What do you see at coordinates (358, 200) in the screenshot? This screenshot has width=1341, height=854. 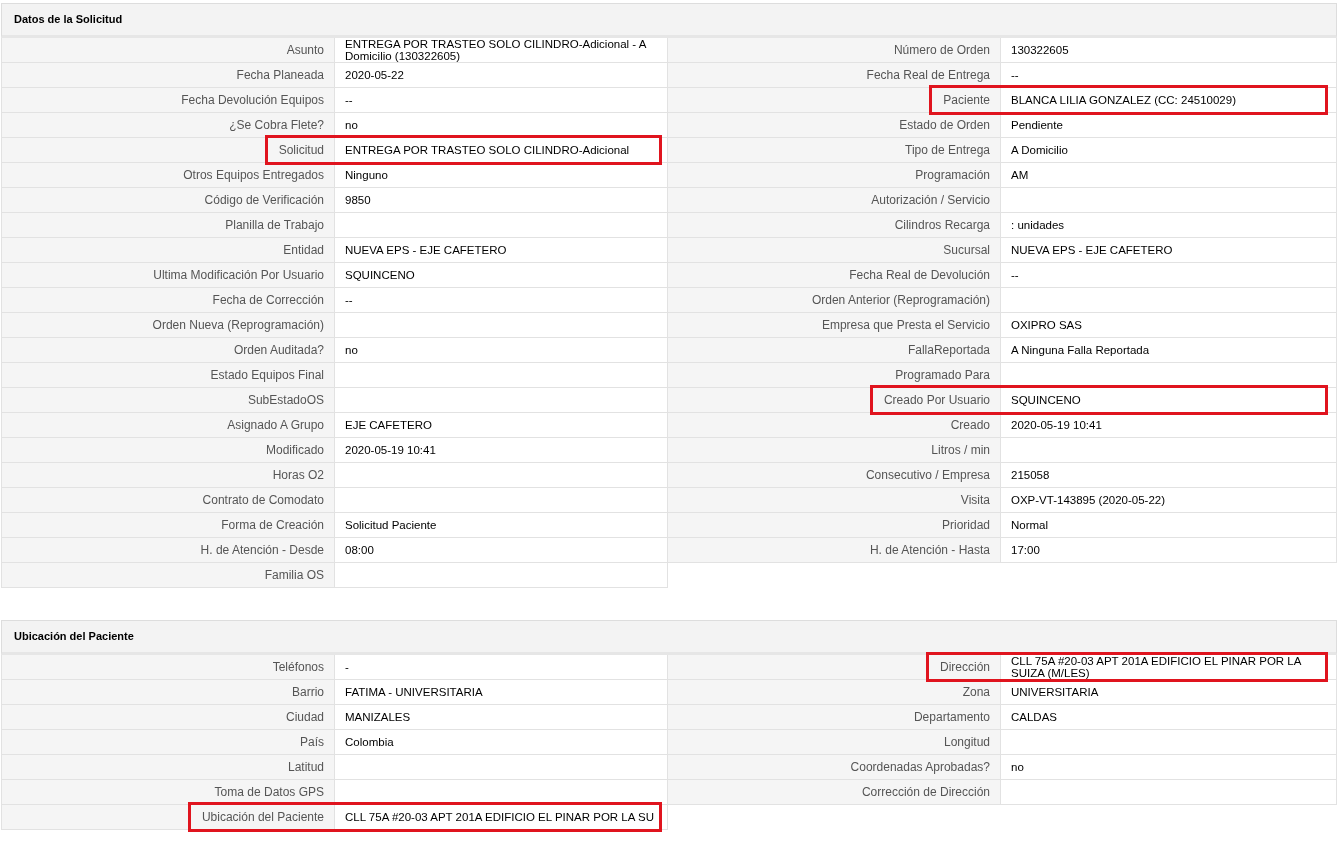 I see `field-value: 9850` at bounding box center [358, 200].